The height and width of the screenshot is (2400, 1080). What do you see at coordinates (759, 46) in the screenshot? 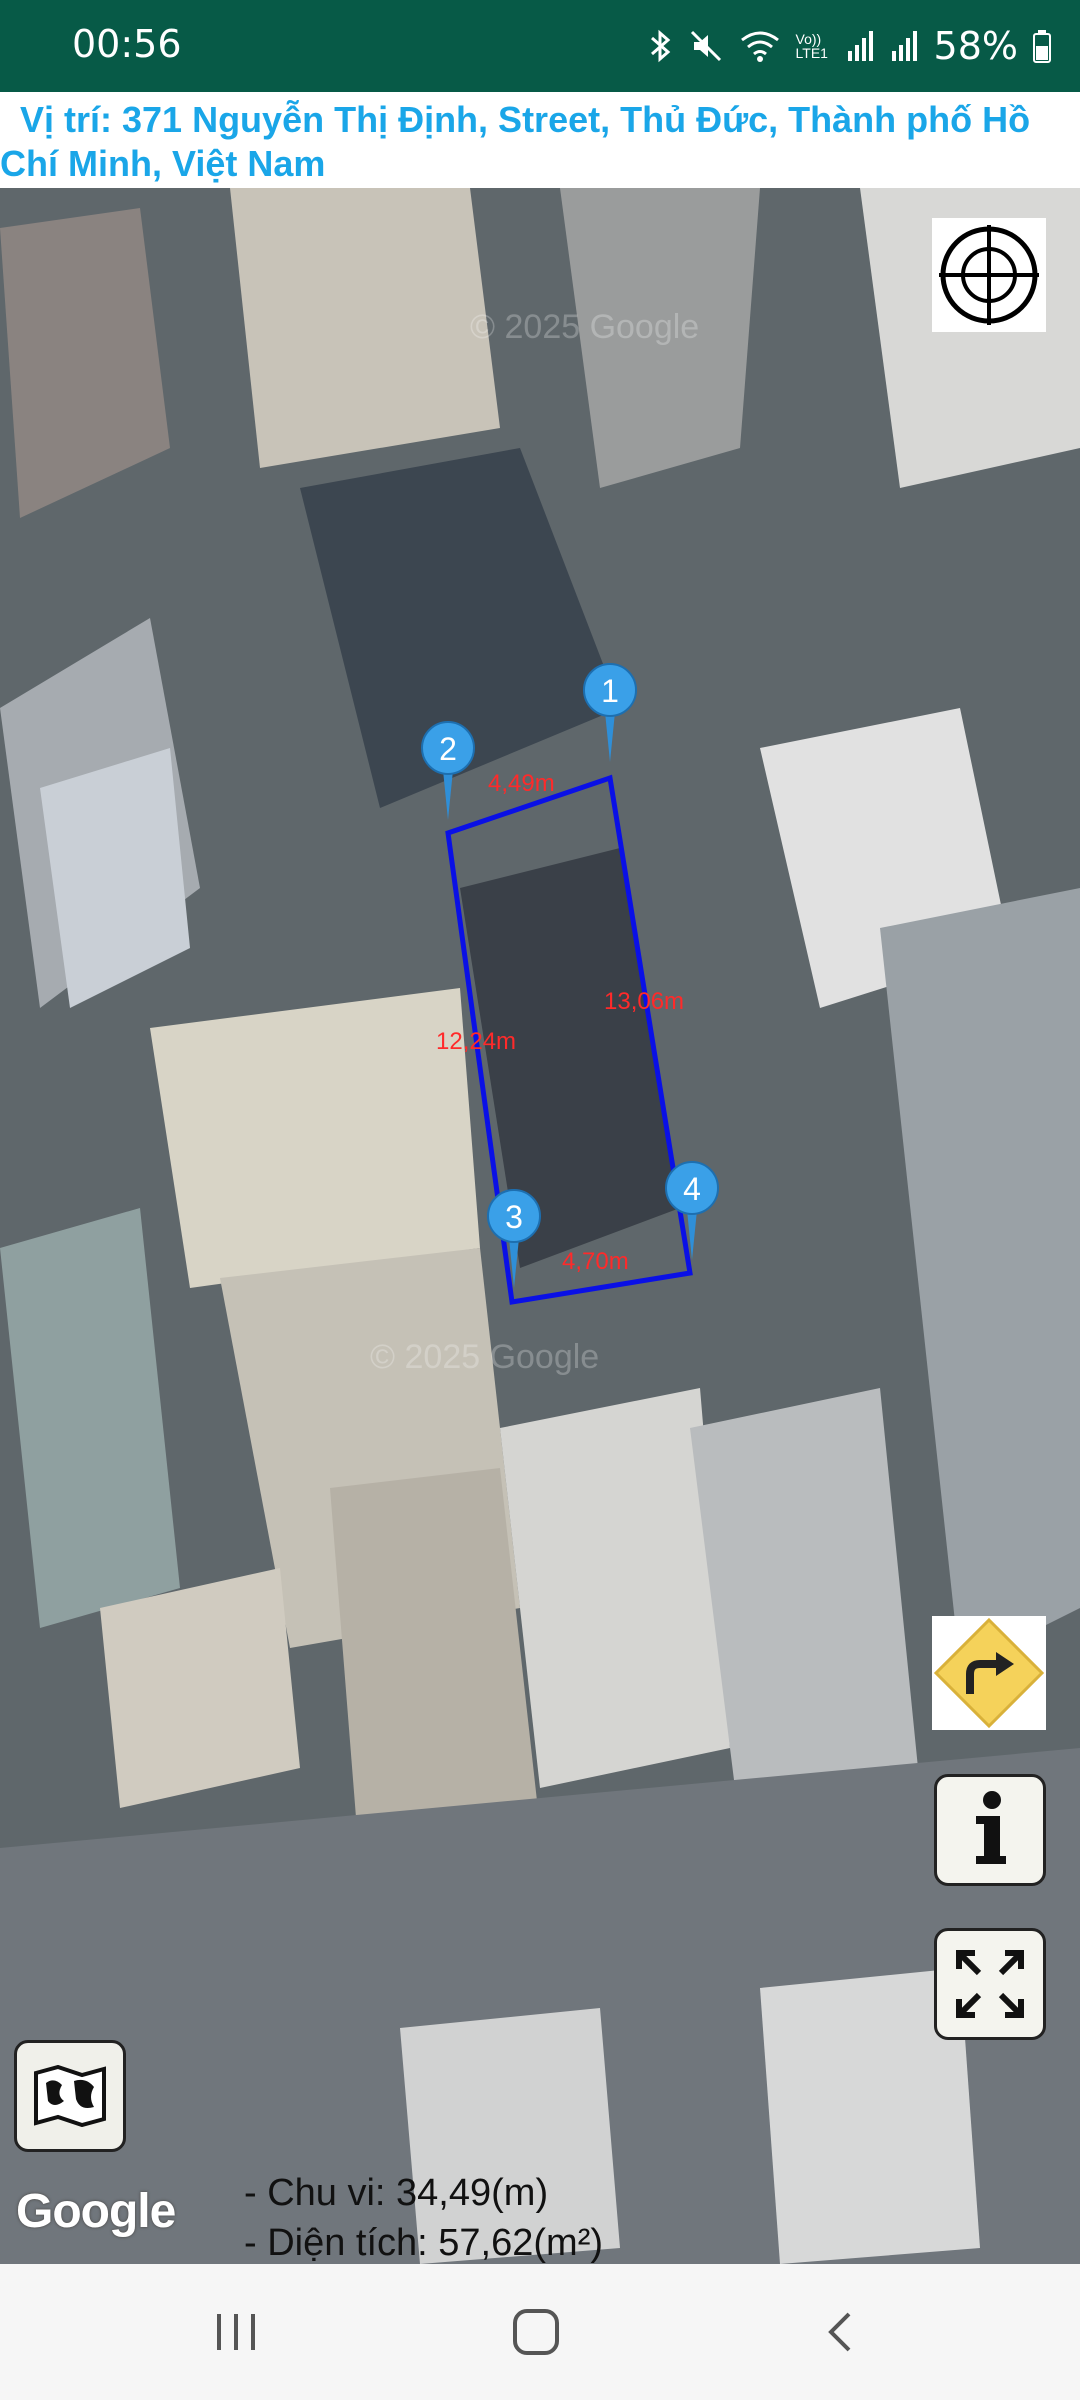
I see `wifi-icon` at bounding box center [759, 46].